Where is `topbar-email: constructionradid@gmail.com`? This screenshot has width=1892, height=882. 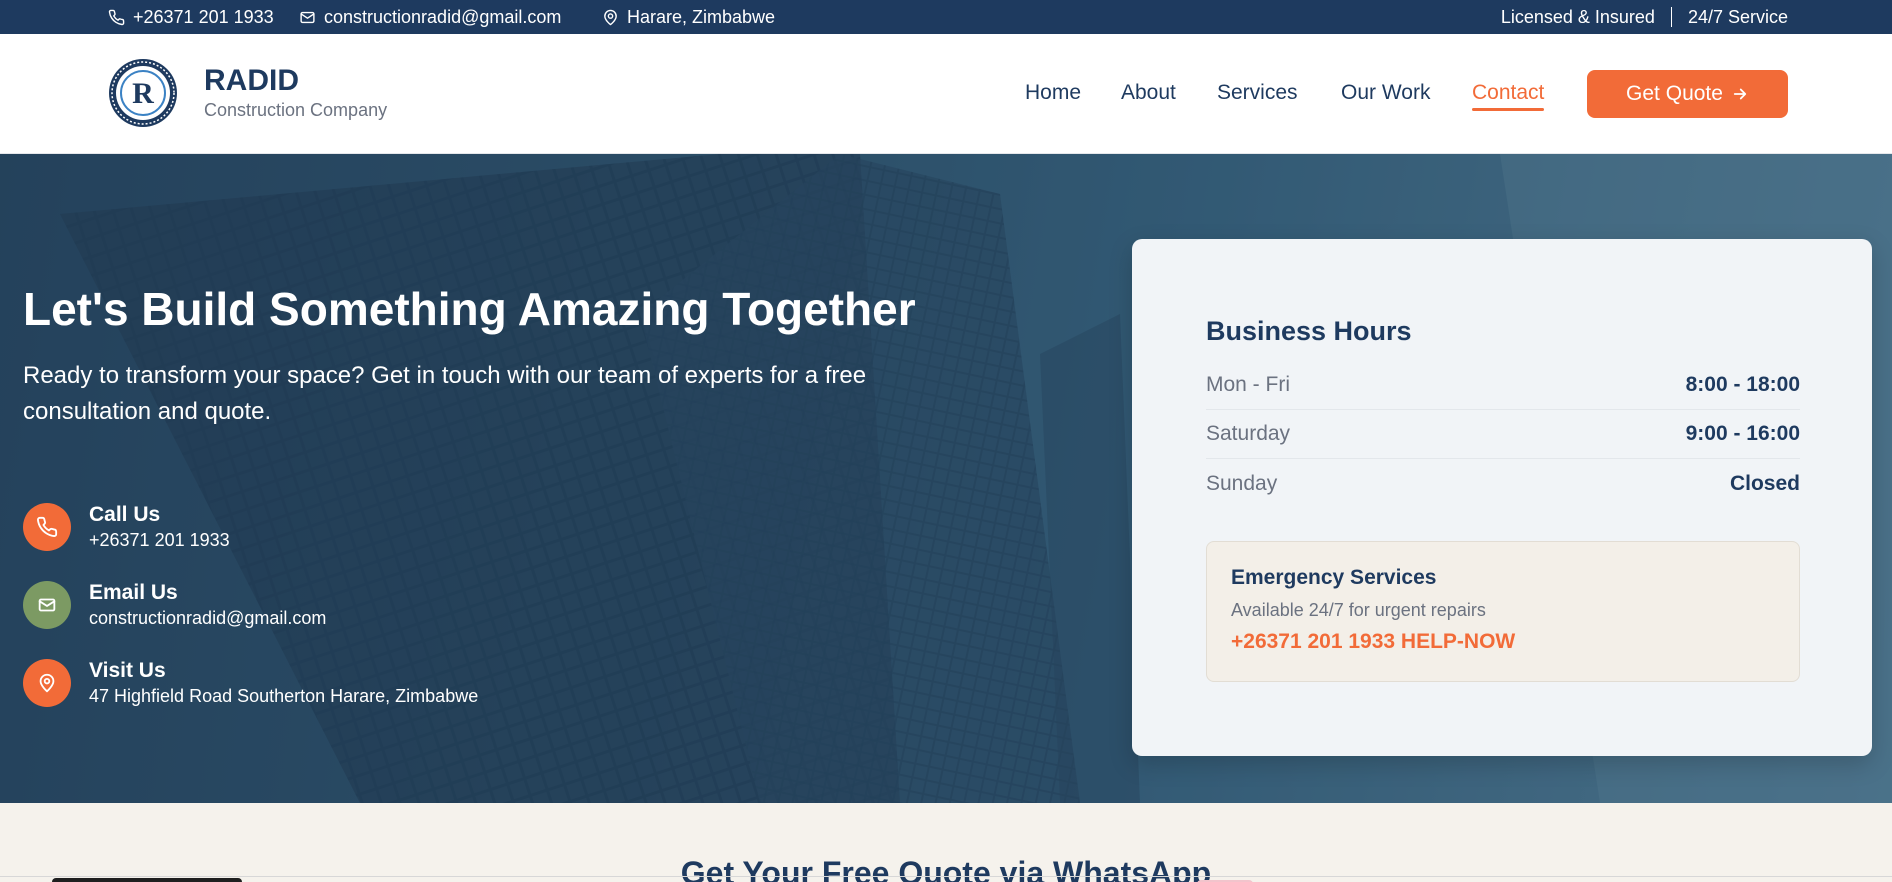
topbar-email: constructionradid@gmail.com is located at coordinates (430, 17).